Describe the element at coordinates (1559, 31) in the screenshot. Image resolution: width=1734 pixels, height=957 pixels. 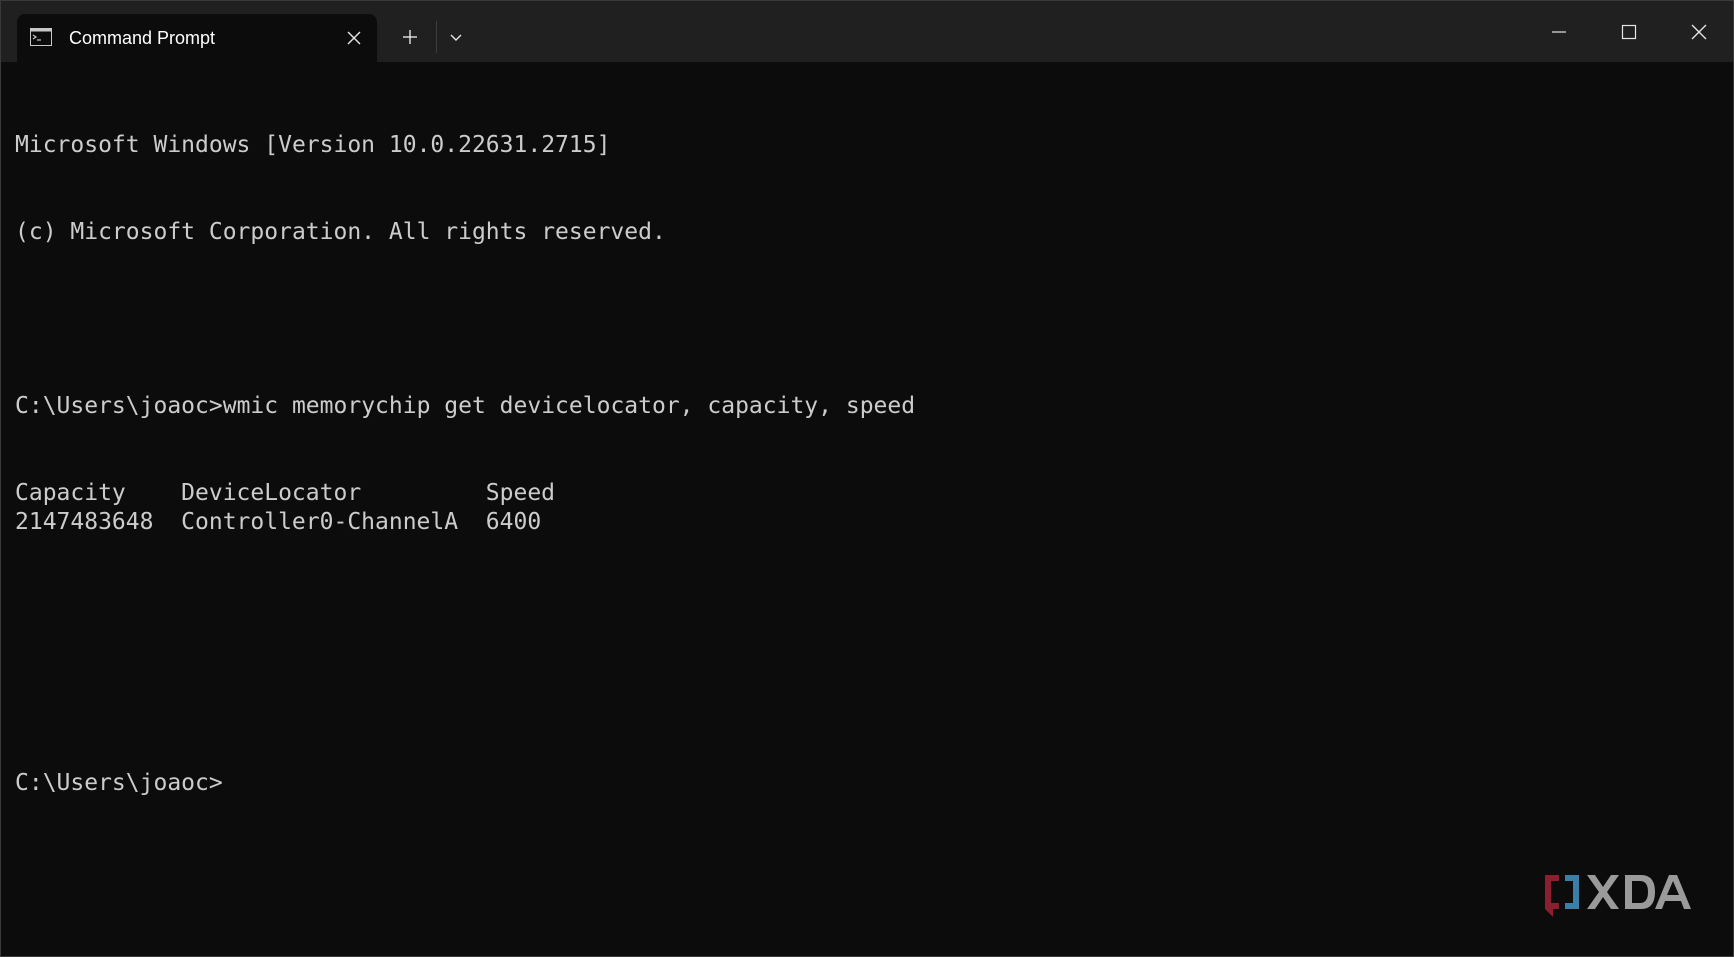
I see `minimize-icon` at that location.